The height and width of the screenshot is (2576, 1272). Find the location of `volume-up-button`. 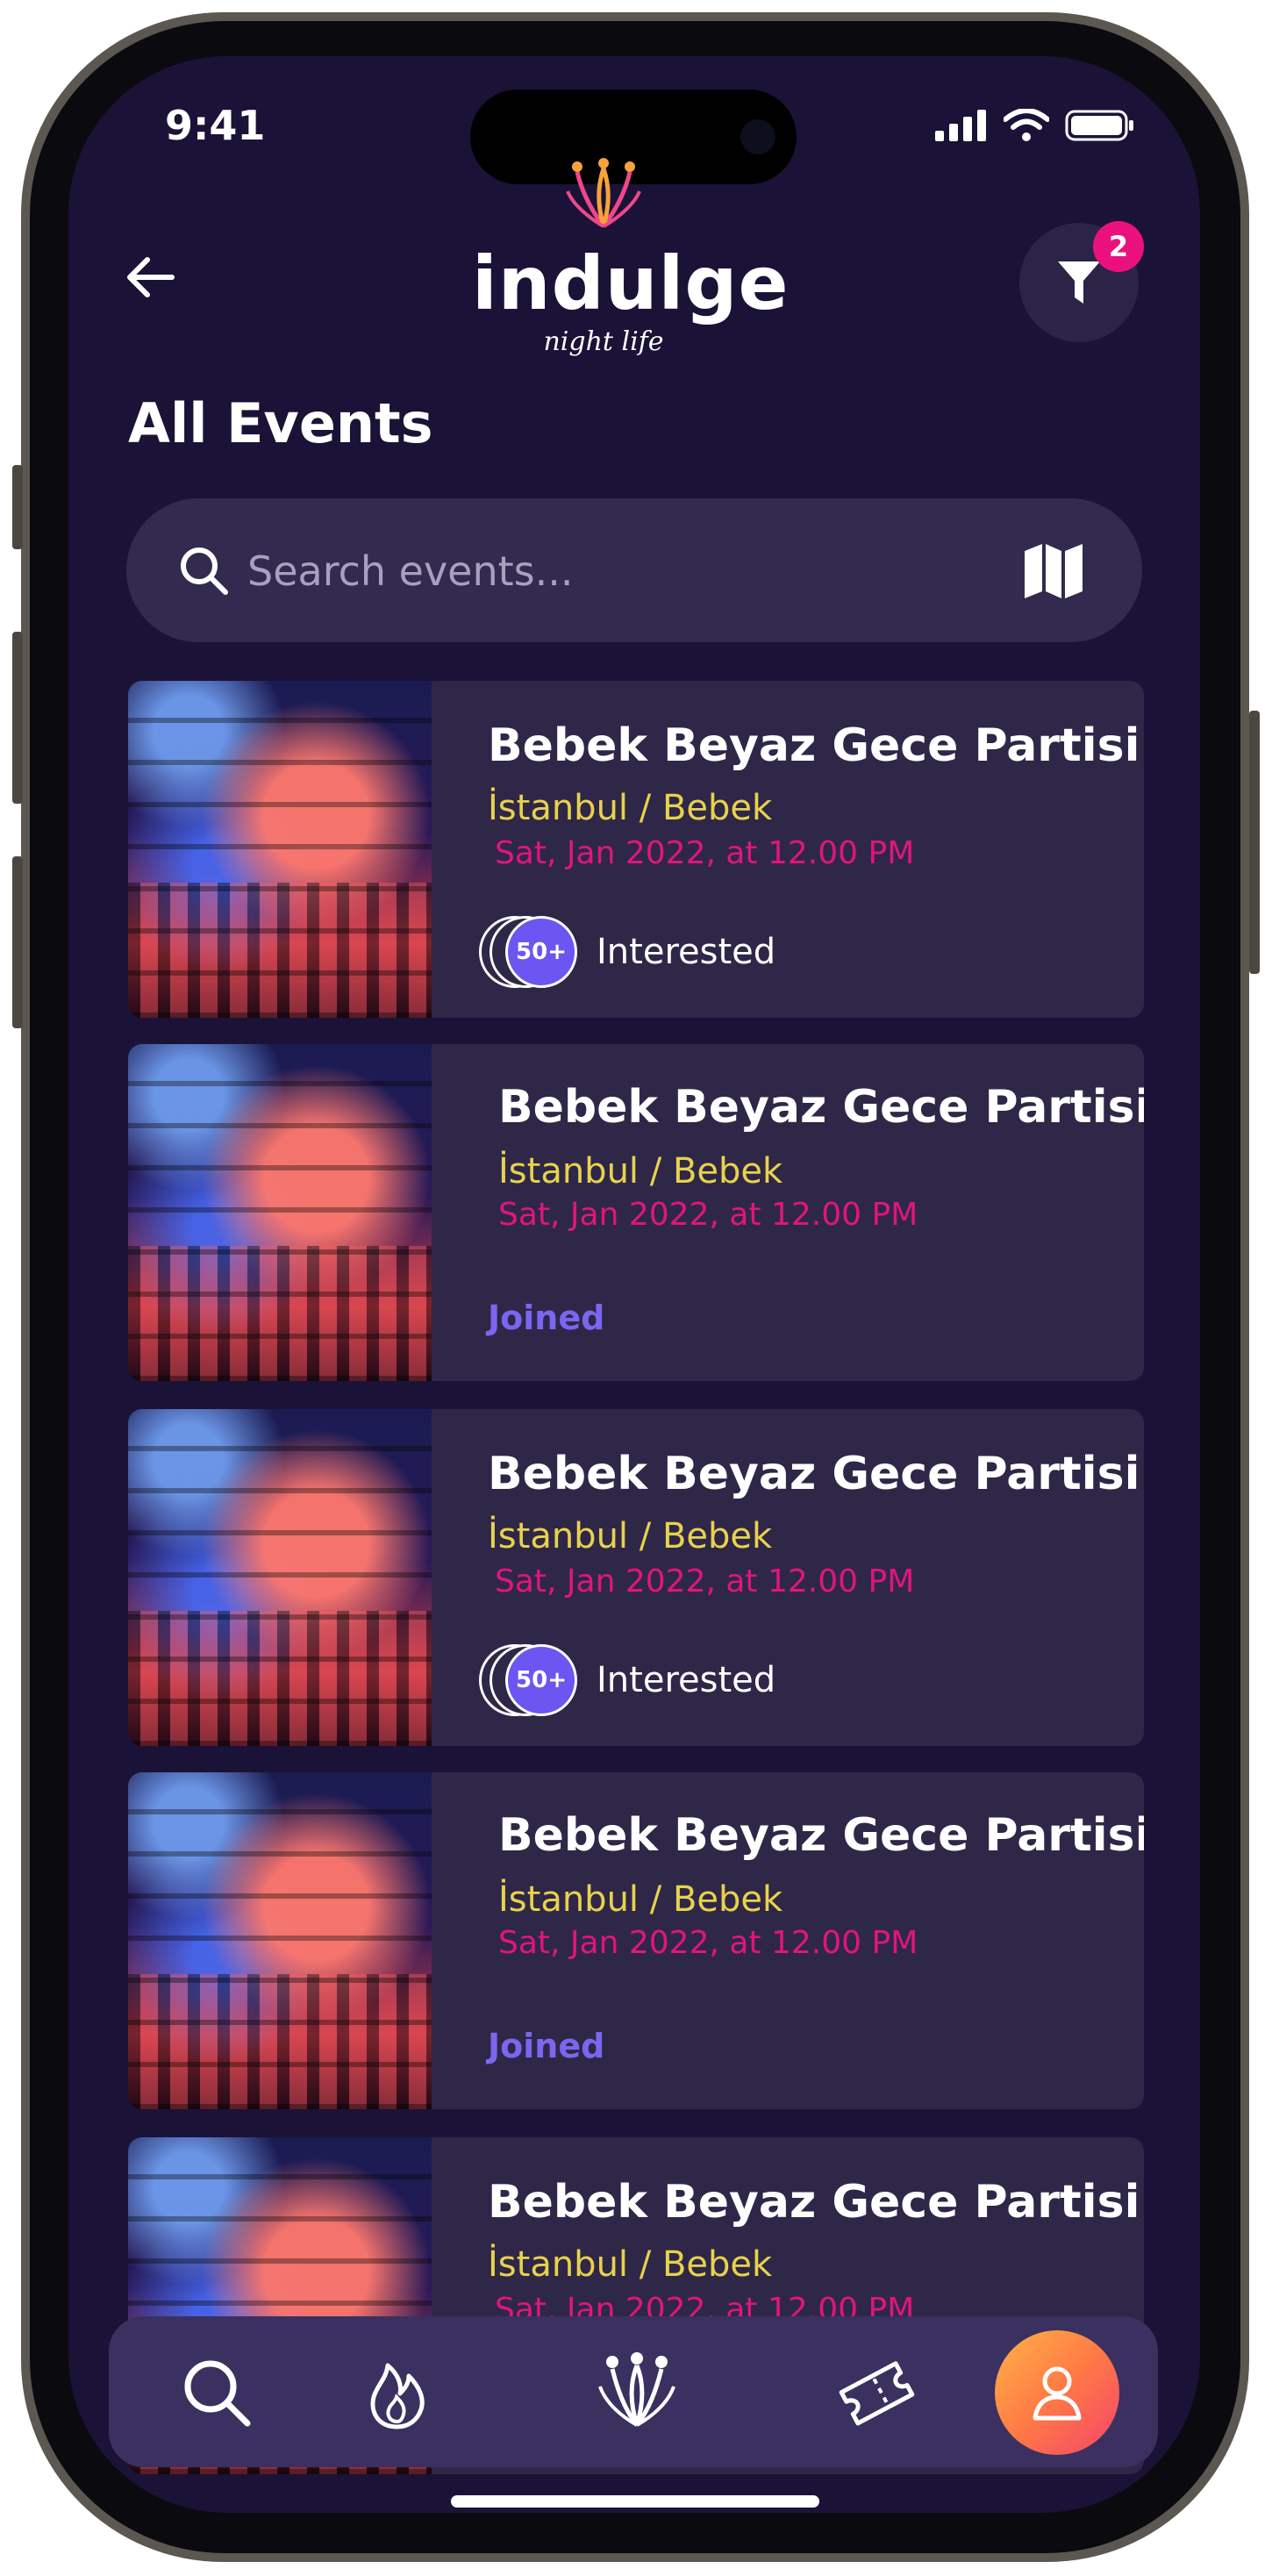

volume-up-button is located at coordinates (17, 718).